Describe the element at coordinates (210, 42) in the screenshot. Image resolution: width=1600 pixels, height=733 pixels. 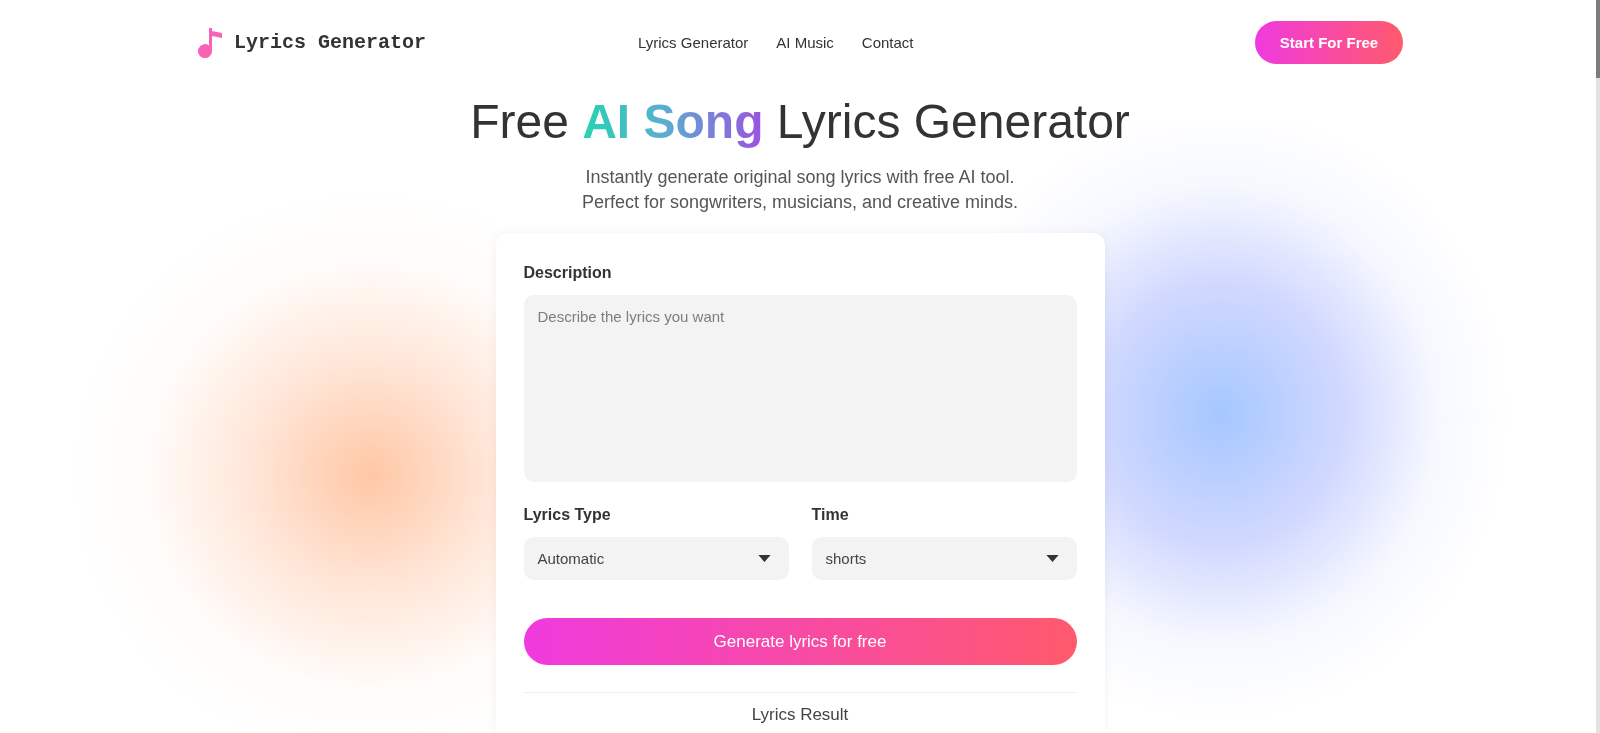
I see `music-note-icon` at that location.